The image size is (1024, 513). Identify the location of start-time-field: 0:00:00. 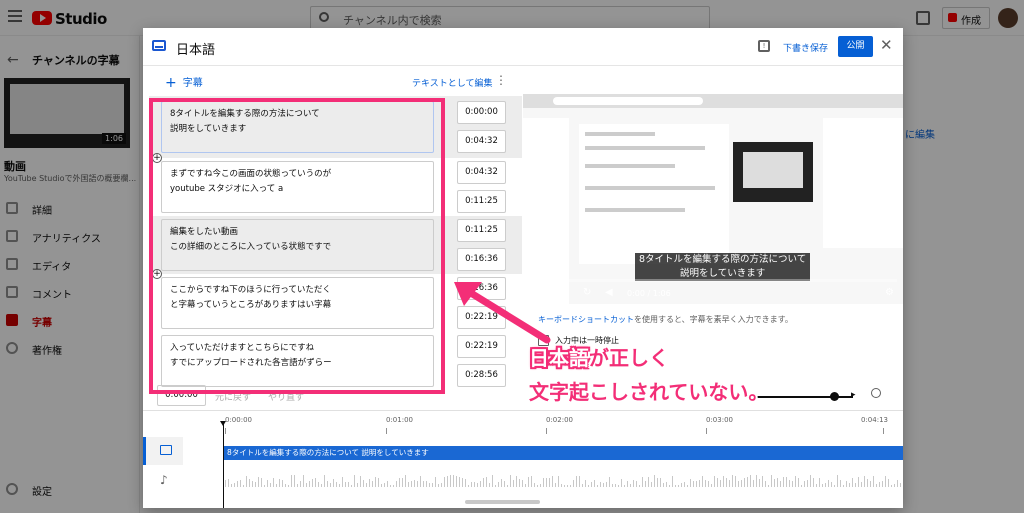
(481, 112).